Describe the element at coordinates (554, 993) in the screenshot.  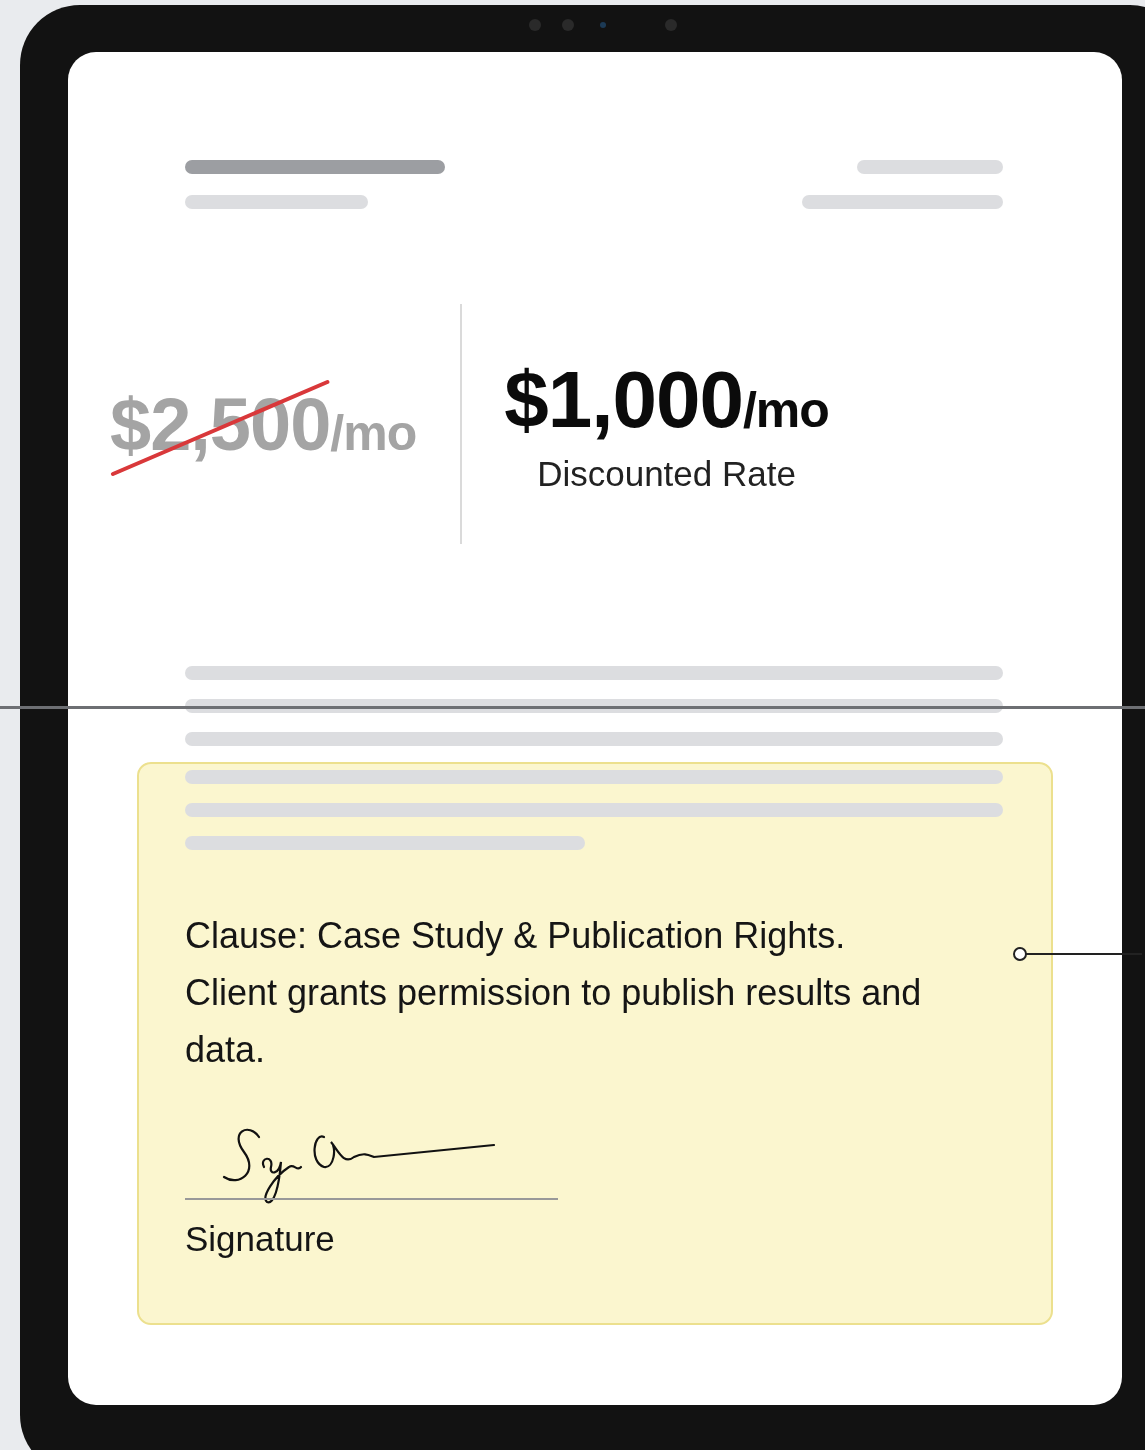
I see `clause-text: Clause: Case Study & Publication Rights. Client grants permission to publish results and data.` at that location.